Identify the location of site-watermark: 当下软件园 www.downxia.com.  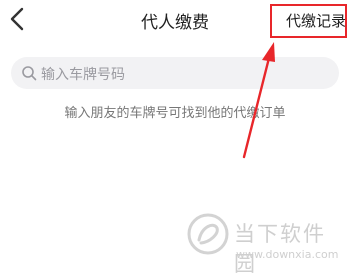
(266, 242).